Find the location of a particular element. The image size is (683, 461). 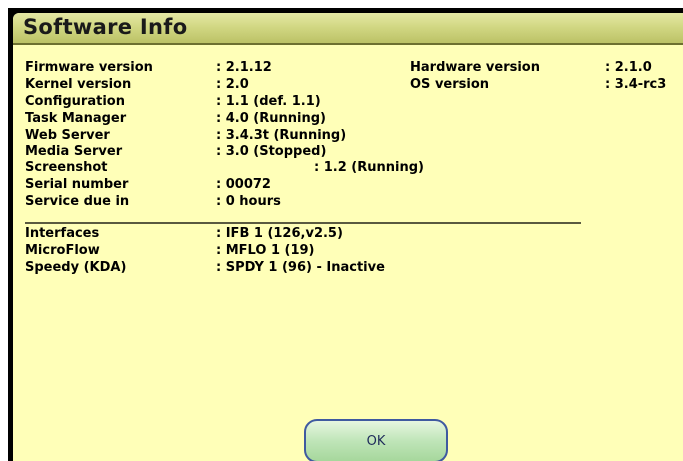

configuration-value: : 1.1 (def. 1.1) is located at coordinates (268, 101).